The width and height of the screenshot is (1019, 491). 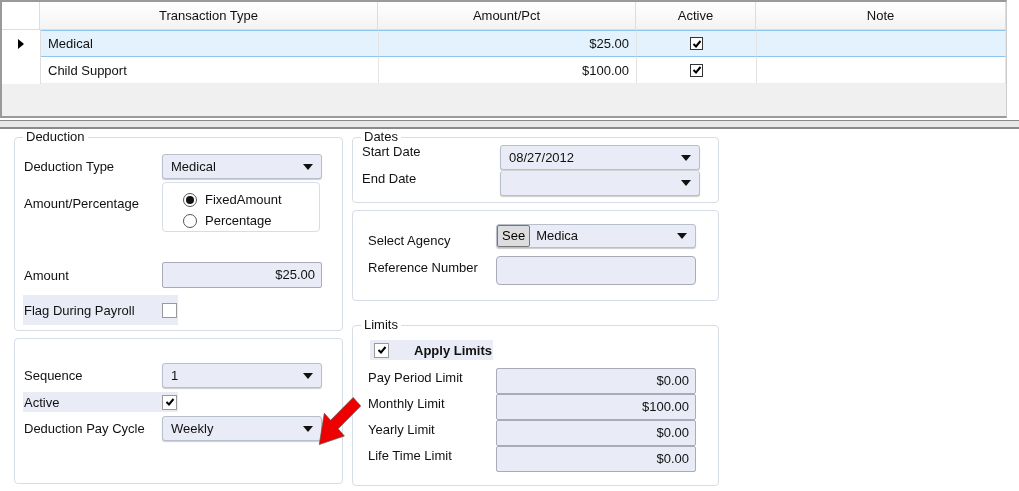 I want to click on column-header: Active, so click(x=696, y=16).